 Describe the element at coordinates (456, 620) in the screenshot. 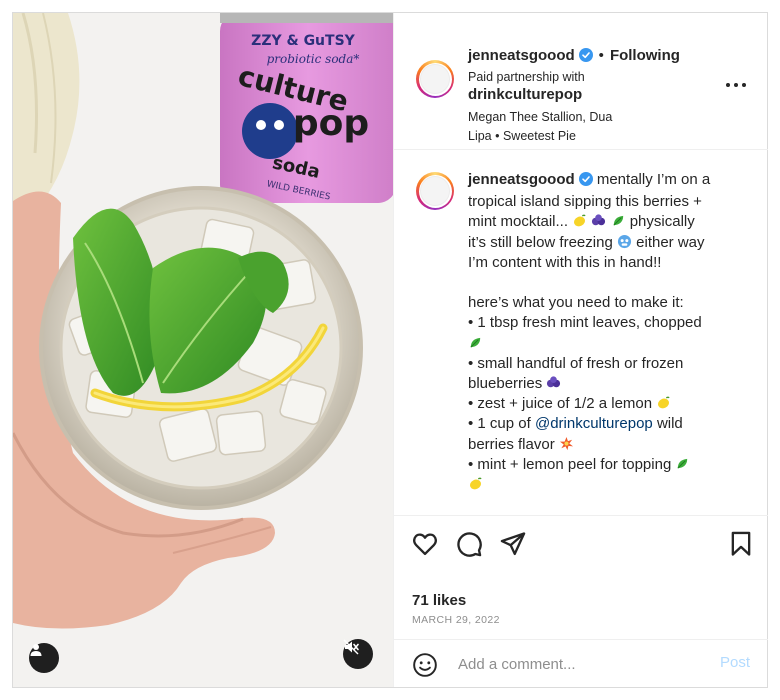

I see `post-date: MARCH 29, 2022` at that location.